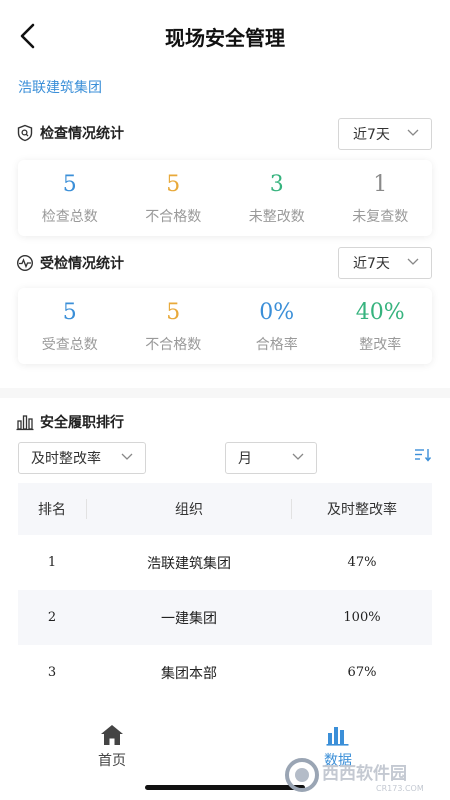  What do you see at coordinates (225, 509) in the screenshot?
I see `table-header: 排名 组织 及时整改率` at bounding box center [225, 509].